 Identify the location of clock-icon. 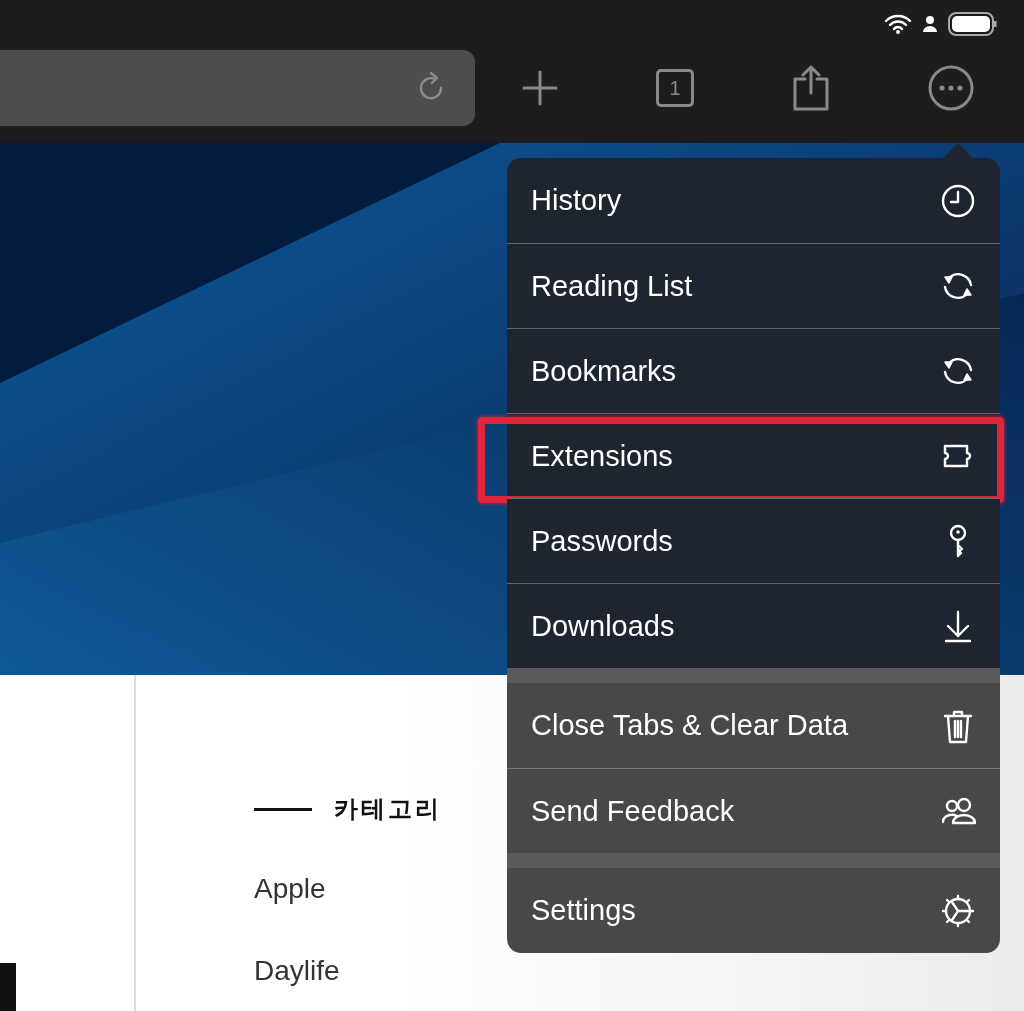
(958, 200).